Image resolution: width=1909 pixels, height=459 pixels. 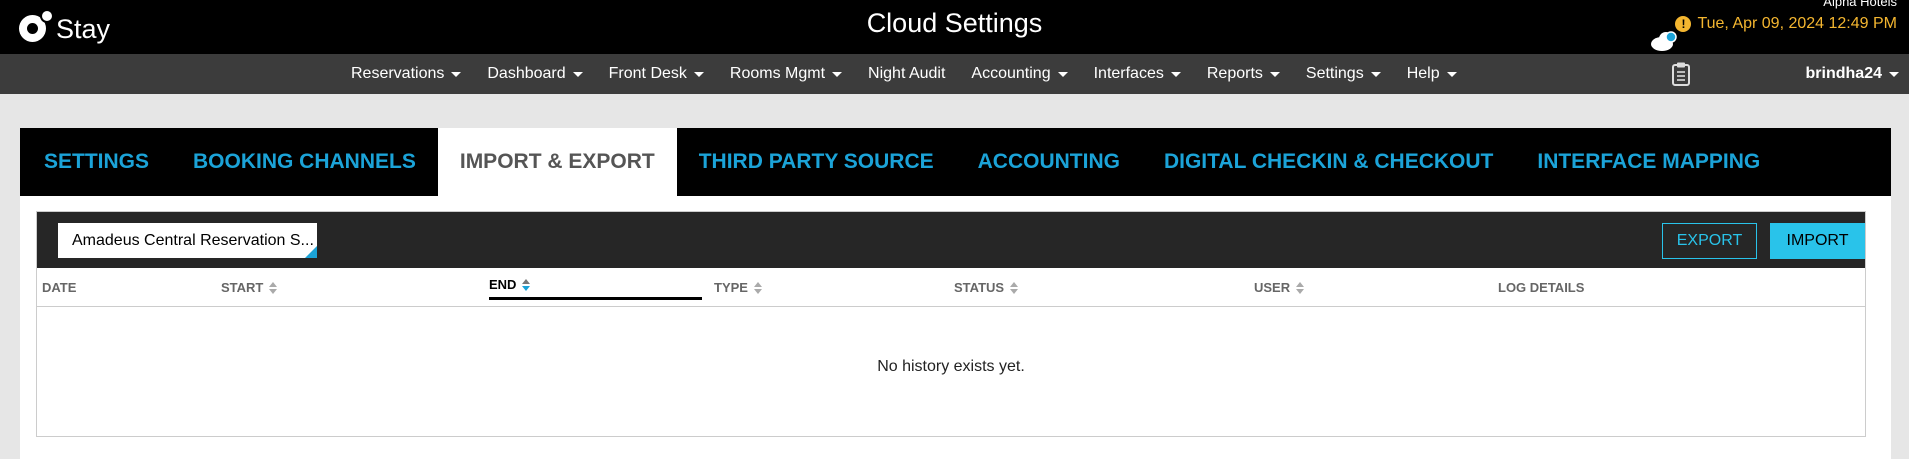 What do you see at coordinates (406, 74) in the screenshot?
I see `nav-item-reservations: Reservations` at bounding box center [406, 74].